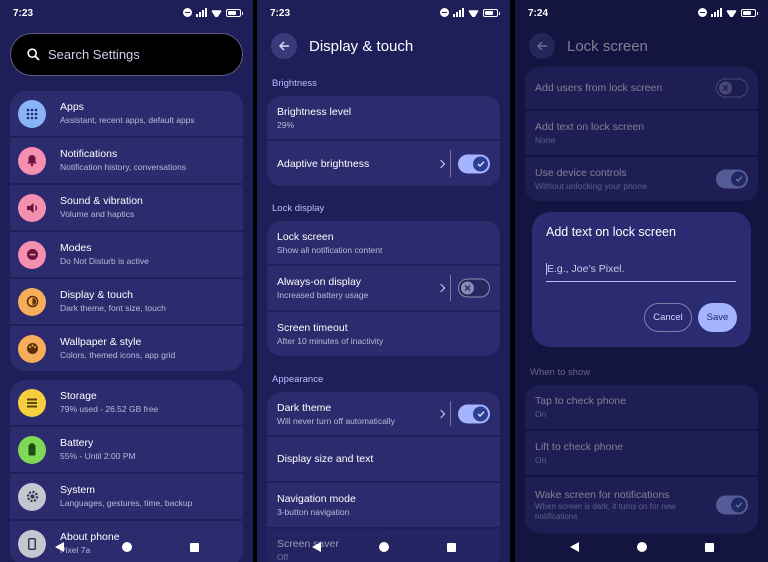 The height and width of the screenshot is (562, 768). Describe the element at coordinates (126, 496) in the screenshot. I see `settings-item-system: System Languages, gestures, time, backup` at that location.